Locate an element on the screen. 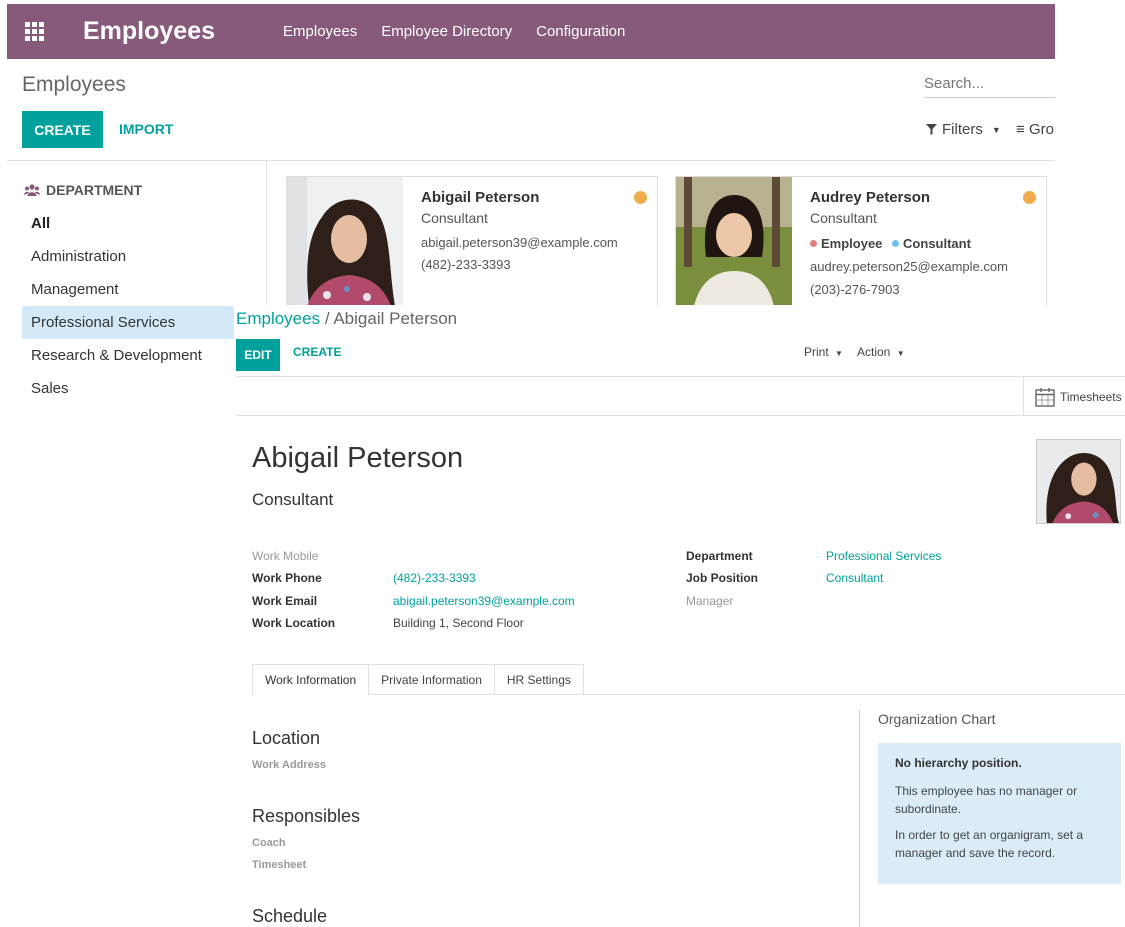  employee-phone: (203)-276-7903 is located at coordinates (855, 289).